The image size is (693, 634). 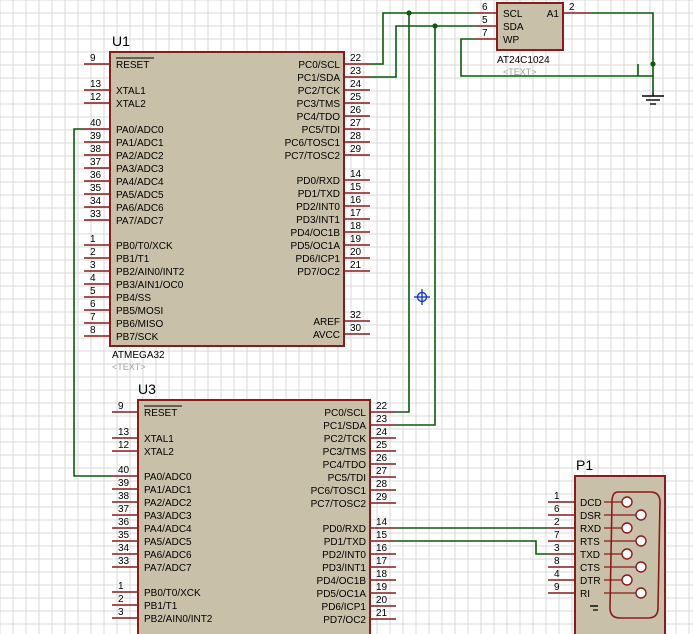 I want to click on eeprom-left-pin-name: SDA, so click(x=513, y=27).